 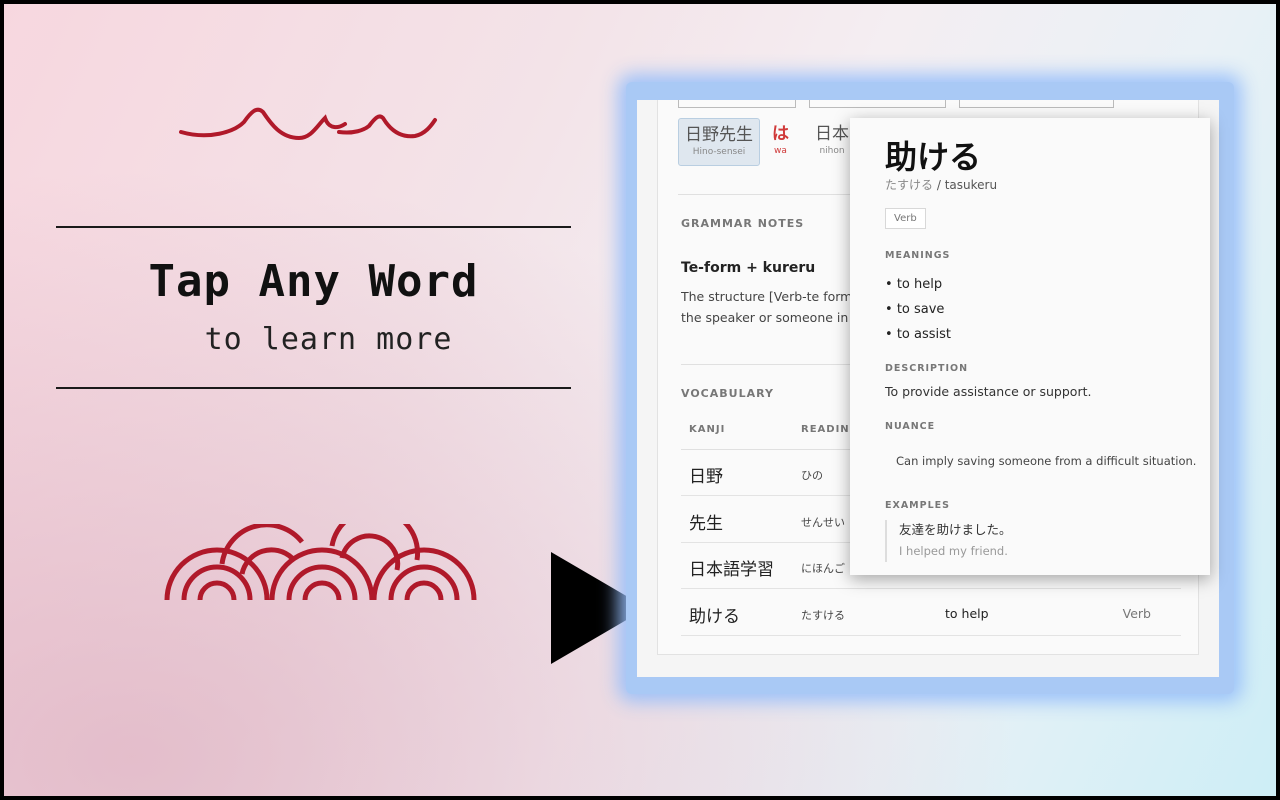 What do you see at coordinates (898, 104) in the screenshot?
I see `tab-edges` at bounding box center [898, 104].